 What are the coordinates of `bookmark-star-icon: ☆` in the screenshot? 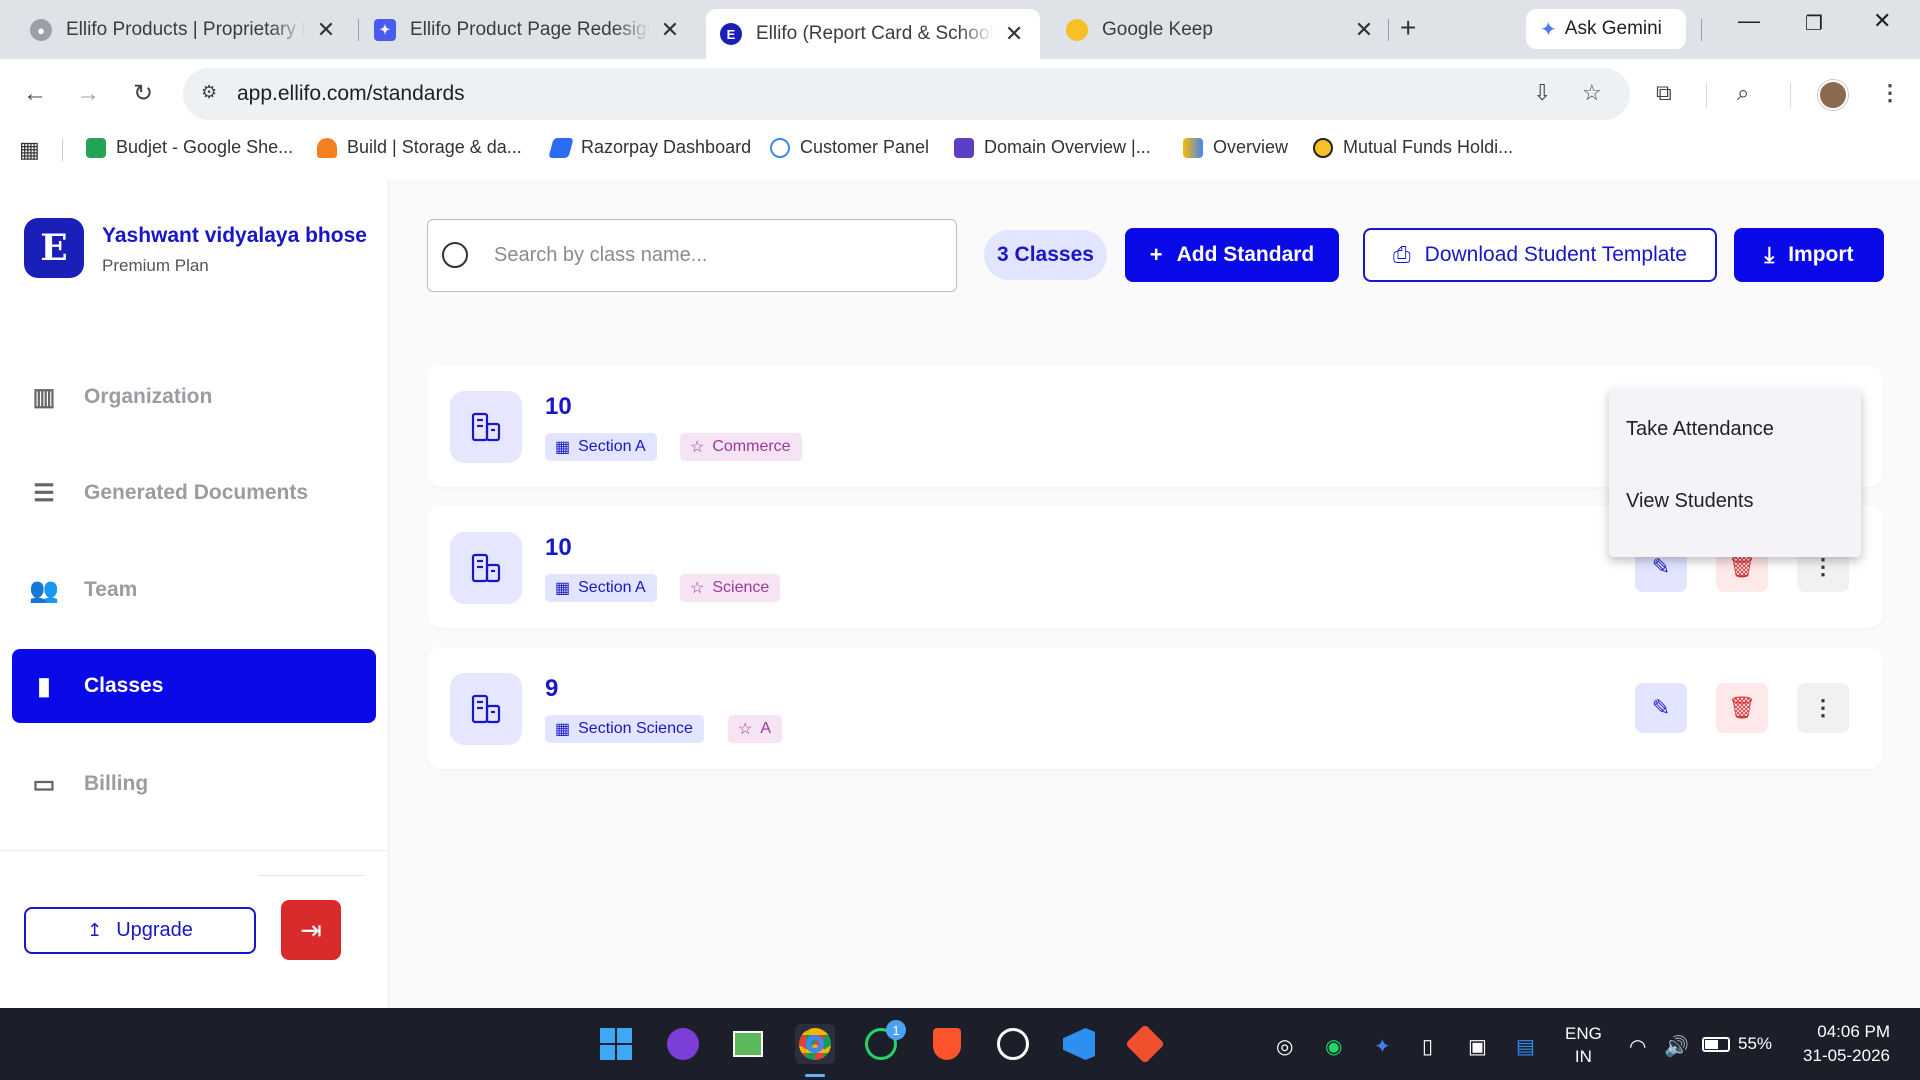 It's located at (1592, 93).